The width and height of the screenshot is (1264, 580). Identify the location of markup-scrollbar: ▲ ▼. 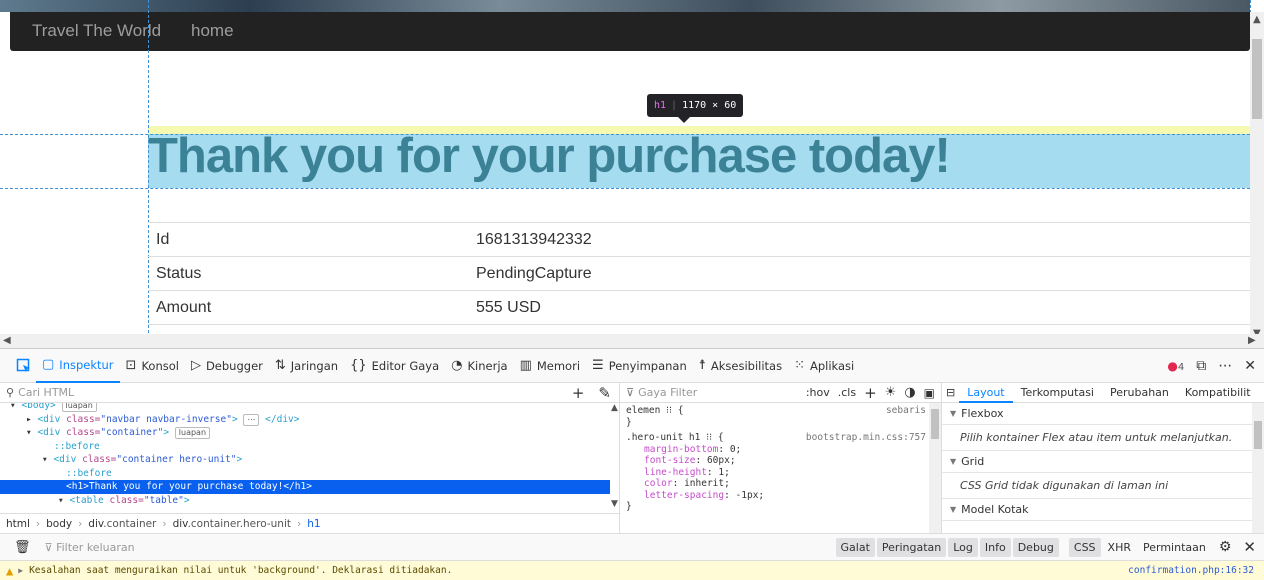
(615, 458).